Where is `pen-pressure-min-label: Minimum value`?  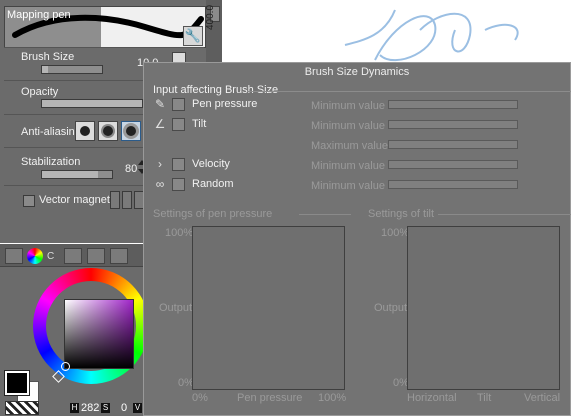 pen-pressure-min-label: Minimum value is located at coordinates (348, 106).